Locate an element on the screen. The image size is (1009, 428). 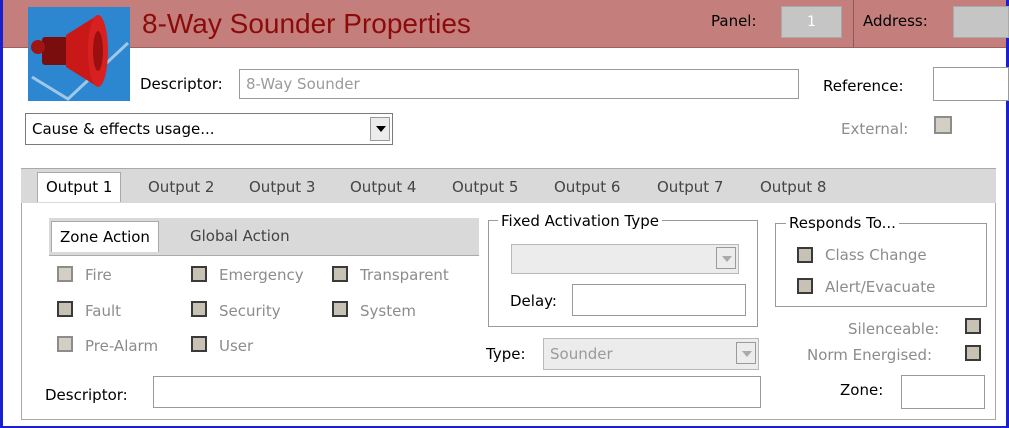
delay-input is located at coordinates (659, 300).